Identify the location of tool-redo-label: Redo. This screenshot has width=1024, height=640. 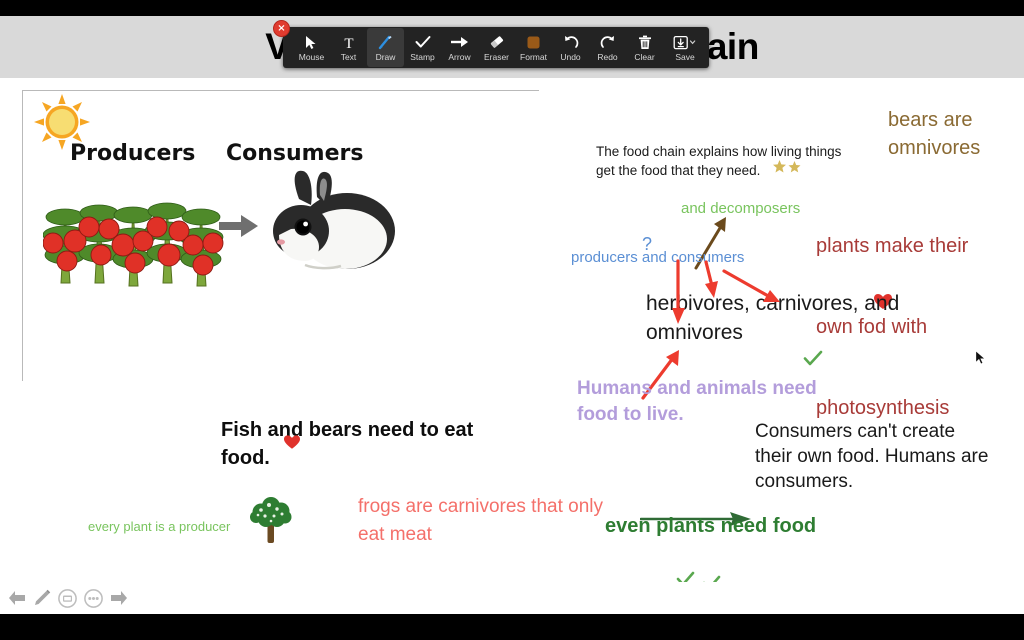
(607, 57).